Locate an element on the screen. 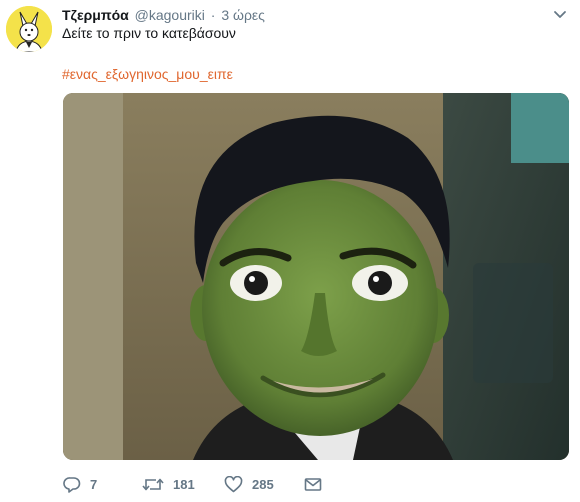 The height and width of the screenshot is (502, 580). timestamp: 3 ώρες is located at coordinates (243, 15).